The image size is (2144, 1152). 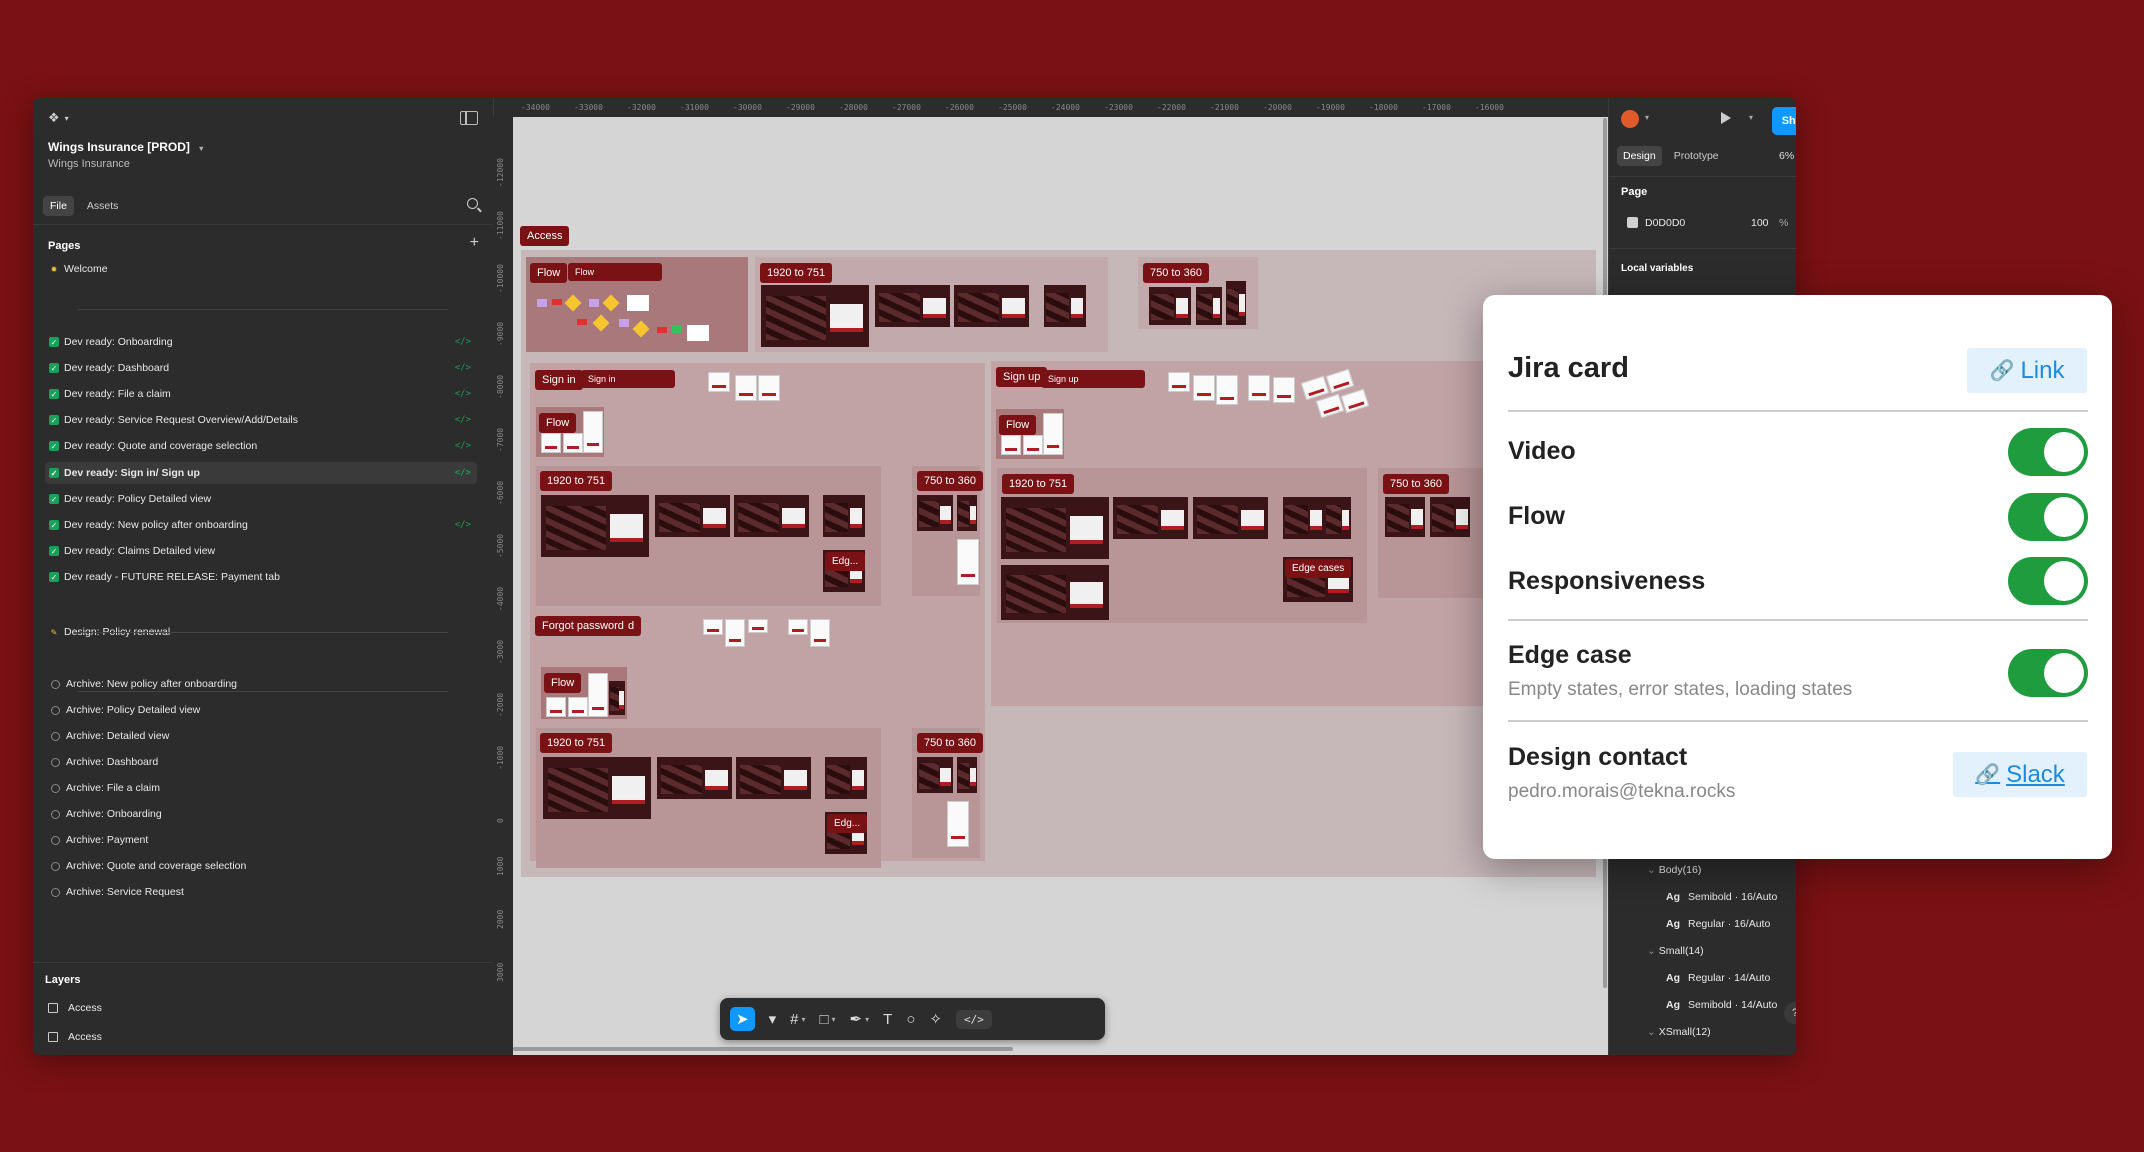 I want to click on tab-prototype: Prototype, so click(x=1696, y=156).